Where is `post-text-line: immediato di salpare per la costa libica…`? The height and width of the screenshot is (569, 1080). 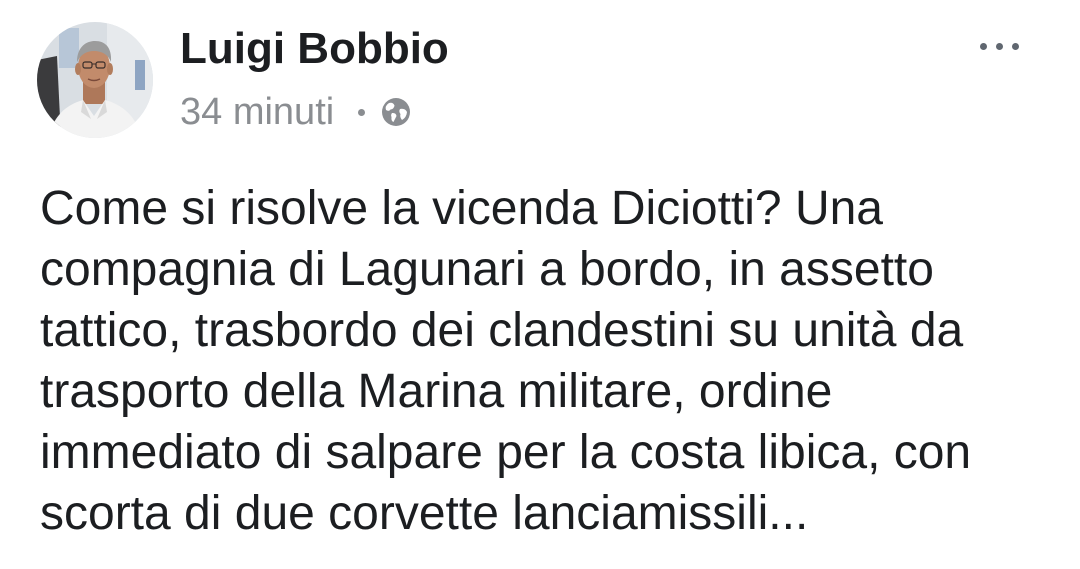
post-text-line: immediato di salpare per la costa libica… is located at coordinates (506, 452).